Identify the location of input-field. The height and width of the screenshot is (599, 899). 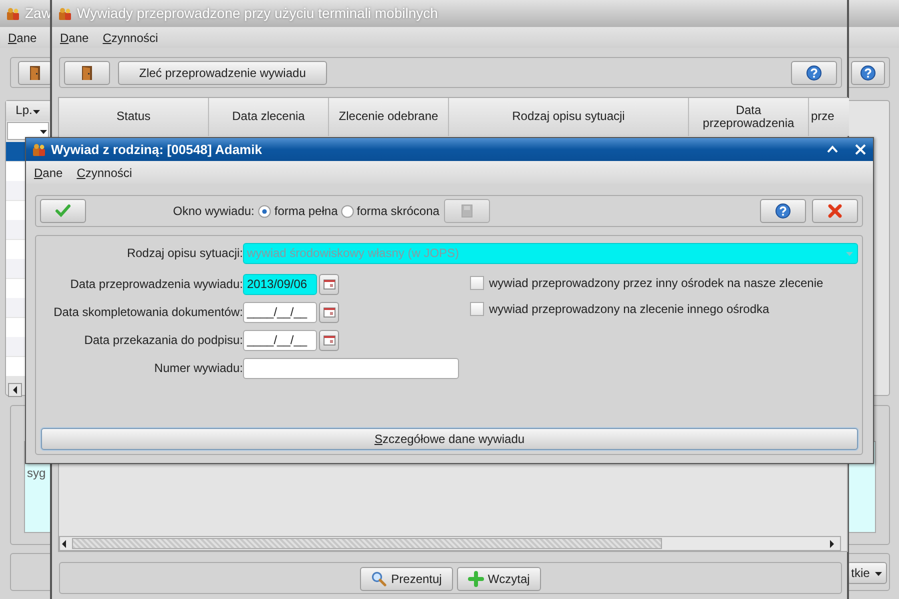
(351, 368).